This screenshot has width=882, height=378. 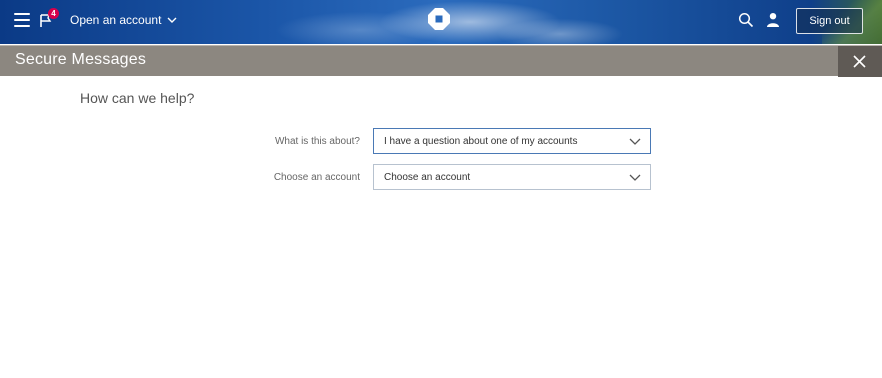 What do you see at coordinates (316, 177) in the screenshot?
I see `account-label: Choose an account` at bounding box center [316, 177].